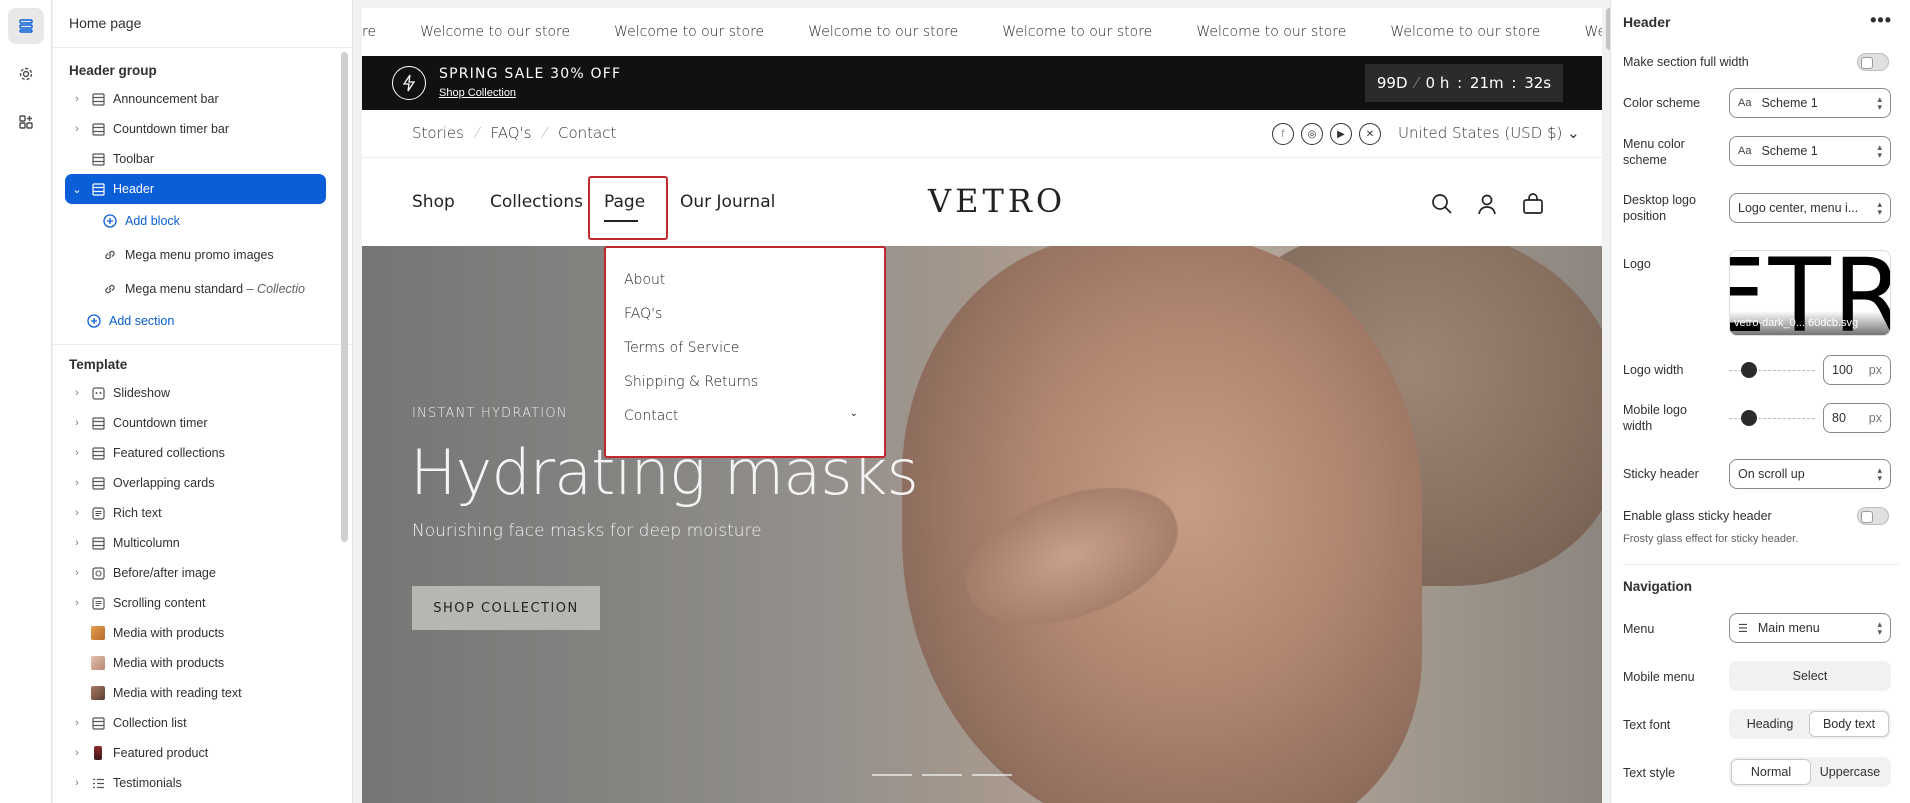 The width and height of the screenshot is (1910, 803). What do you see at coordinates (506, 608) in the screenshot?
I see `shop-collection-button: SHOP COLLECTION` at bounding box center [506, 608].